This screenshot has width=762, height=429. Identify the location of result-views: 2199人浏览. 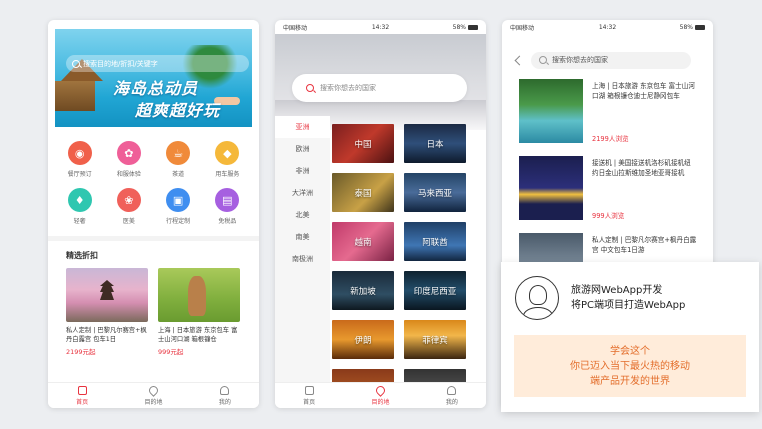
(610, 139).